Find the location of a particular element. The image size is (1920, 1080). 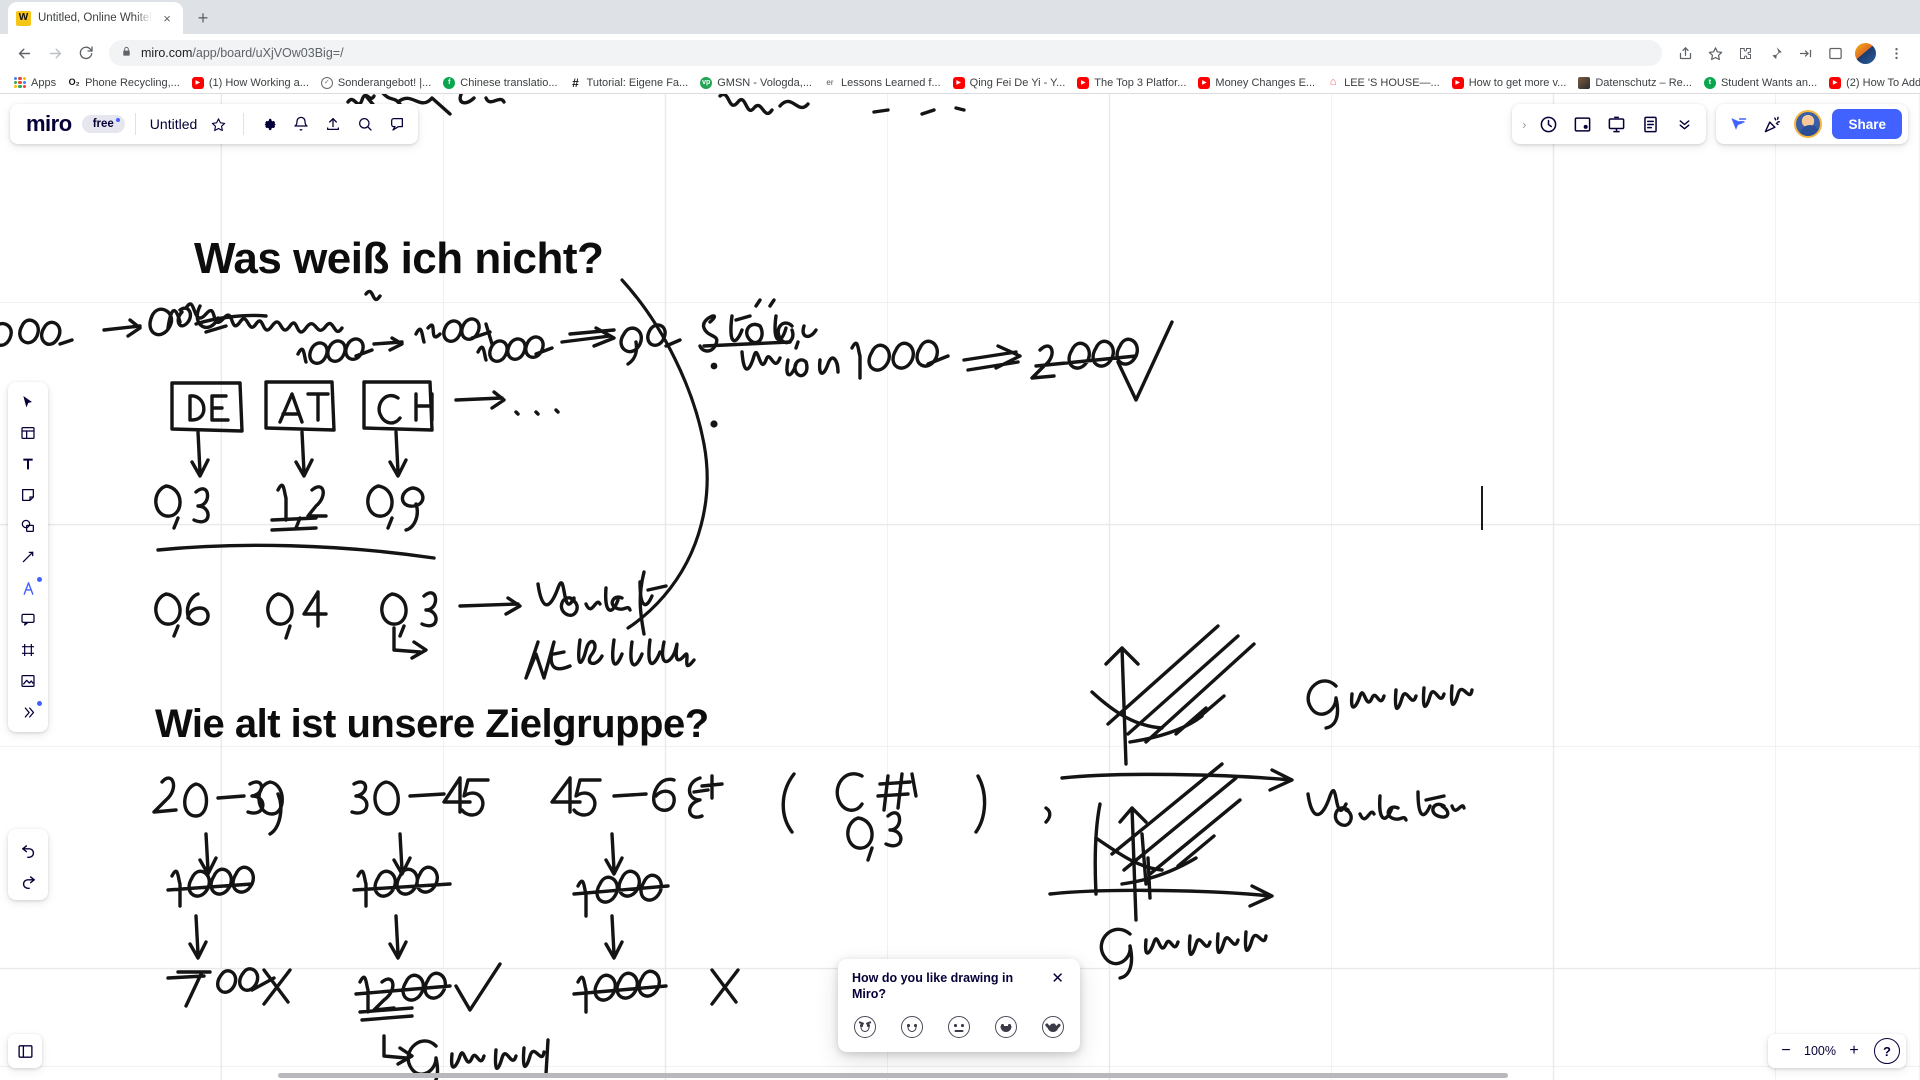

browser-navigation-bar: miro.com/app/board/uXjVOw03Big=/ is located at coordinates (960, 53).